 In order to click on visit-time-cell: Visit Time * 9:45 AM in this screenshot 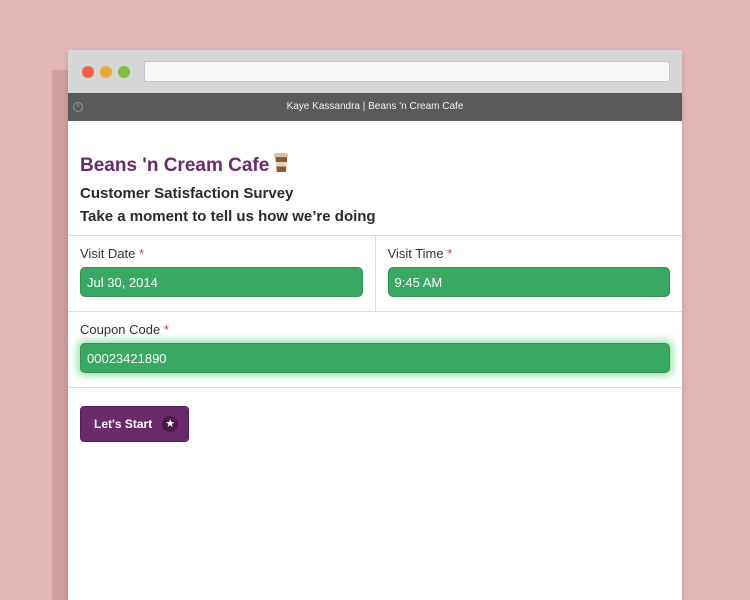, I will do `click(528, 273)`.